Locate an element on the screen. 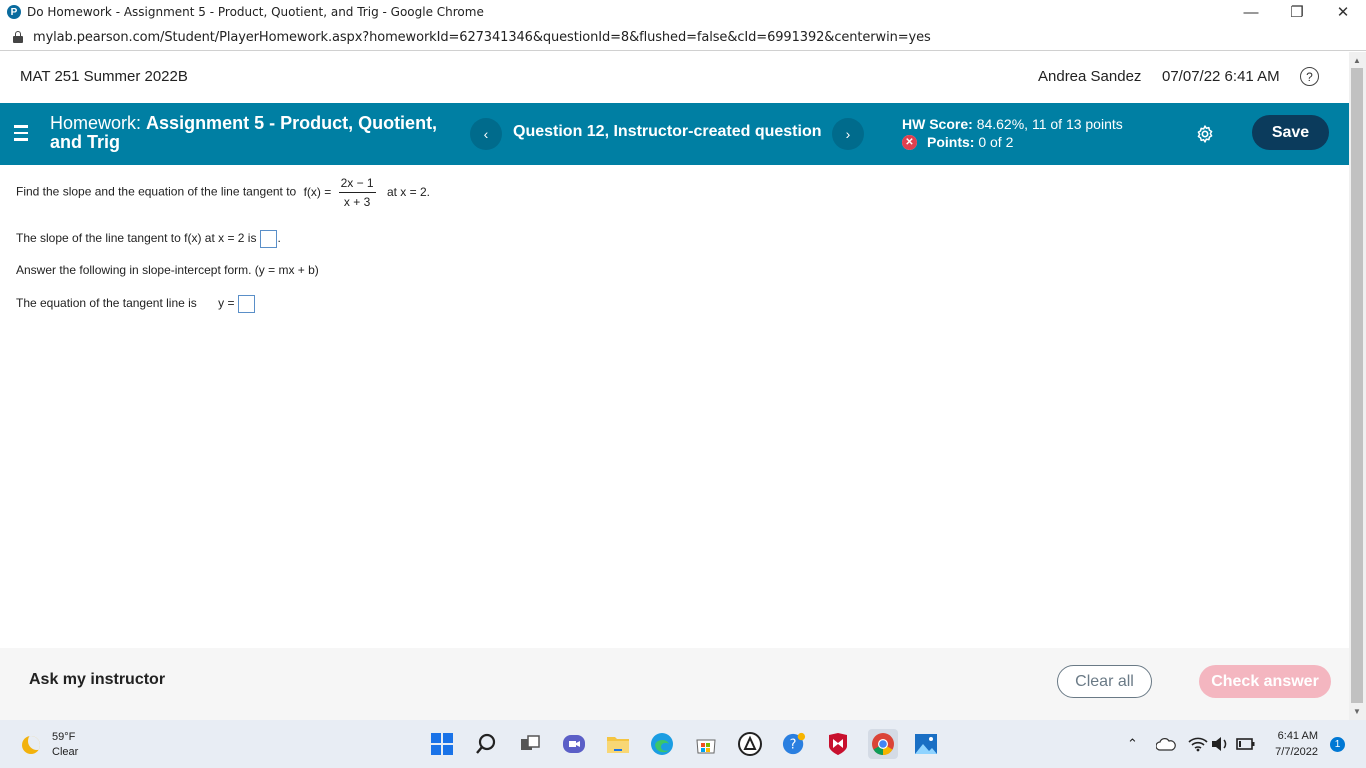 The height and width of the screenshot is (768, 1366). pearson-favicon-icon: P is located at coordinates (14, 12).